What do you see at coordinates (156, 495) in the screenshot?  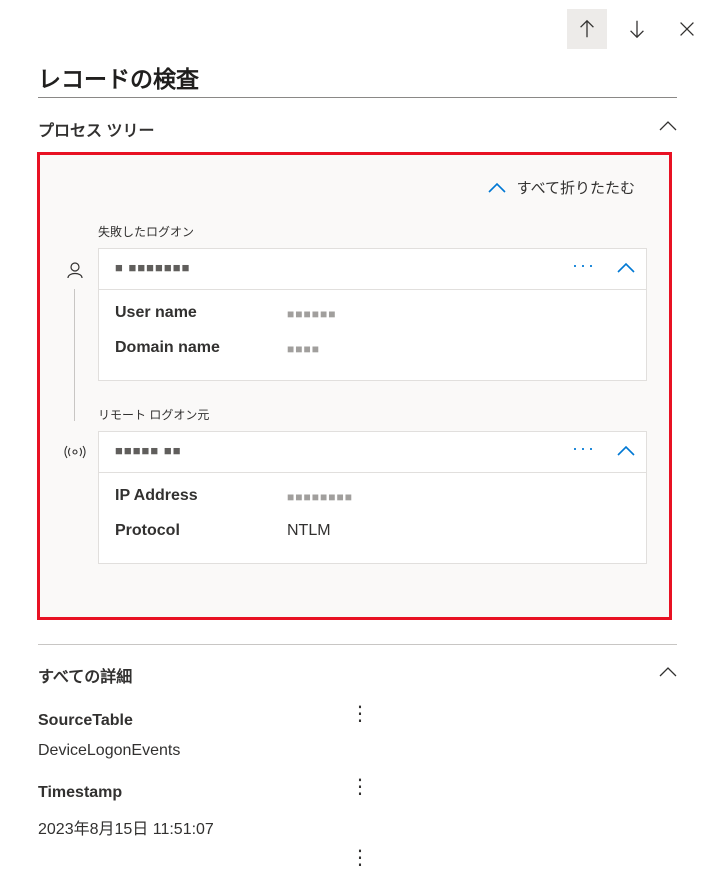 I see `field-key: IP Address` at bounding box center [156, 495].